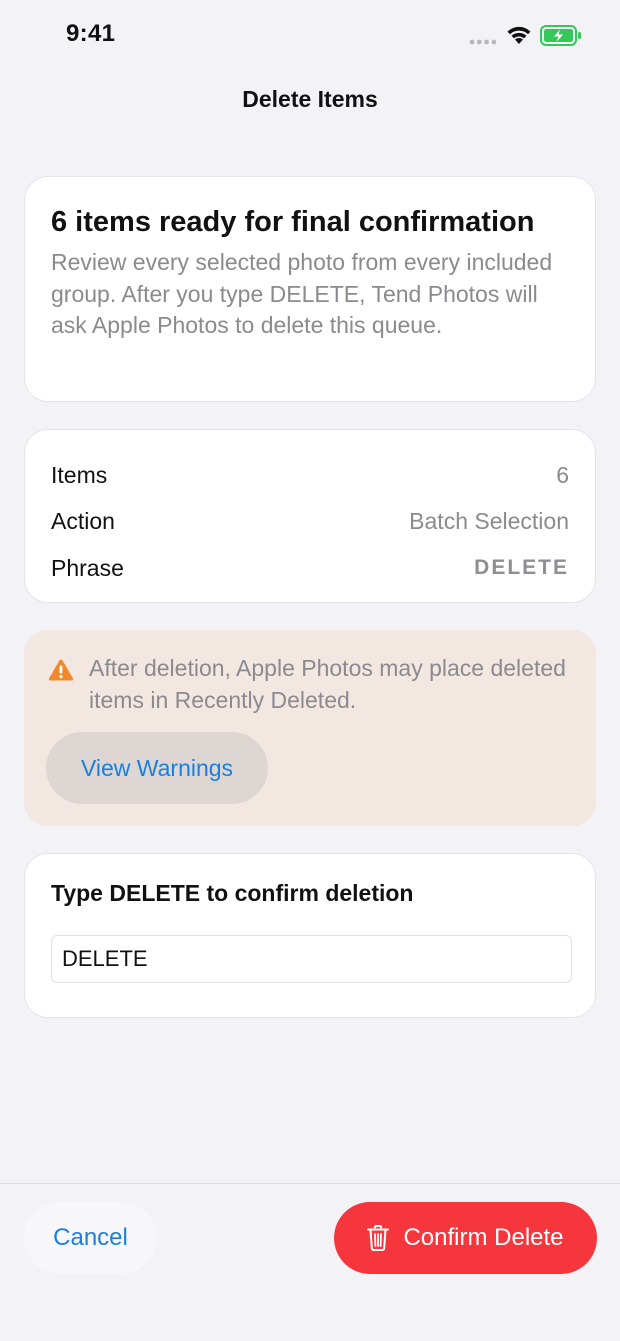 This screenshot has height=1341, width=620. Describe the element at coordinates (91, 33) in the screenshot. I see `status-time: 9:41` at that location.